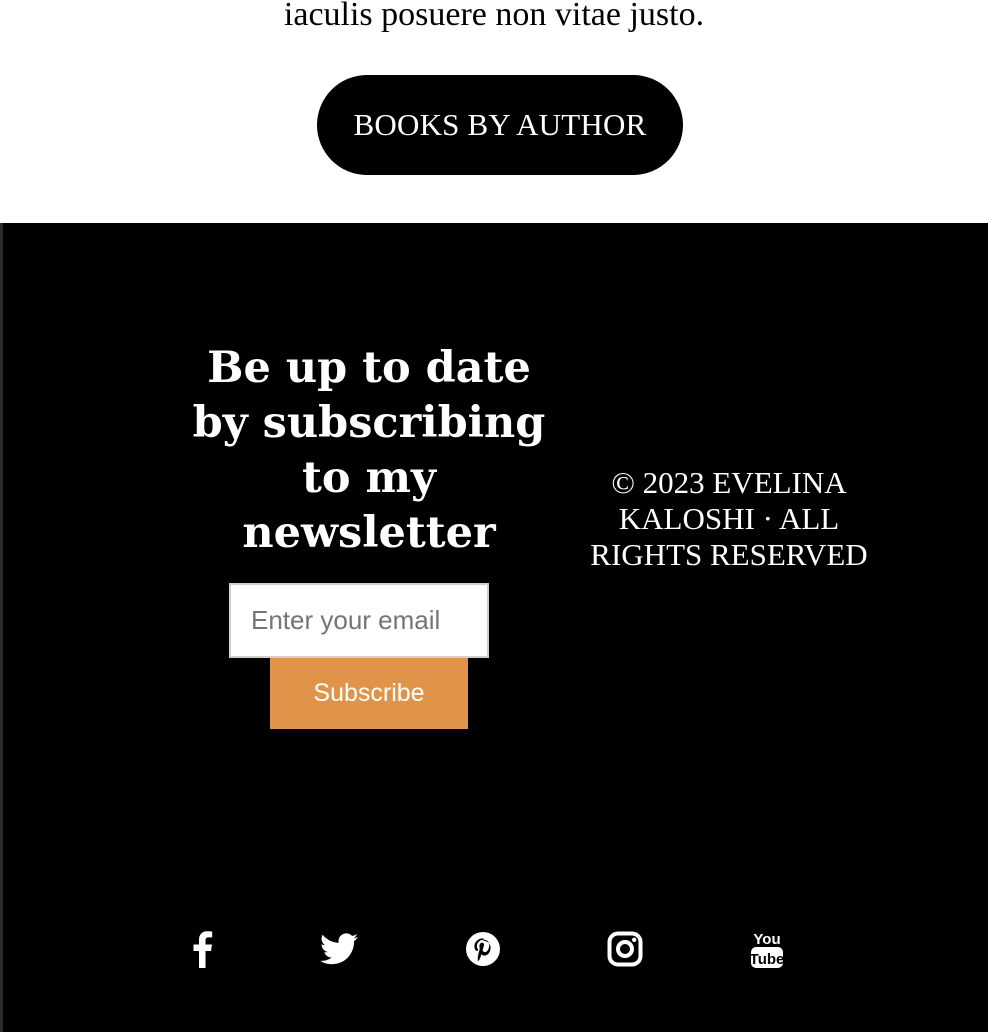 Image resolution: width=988 pixels, height=1032 pixels. What do you see at coordinates (767, 959) in the screenshot?
I see `svg-text: Tube` at bounding box center [767, 959].